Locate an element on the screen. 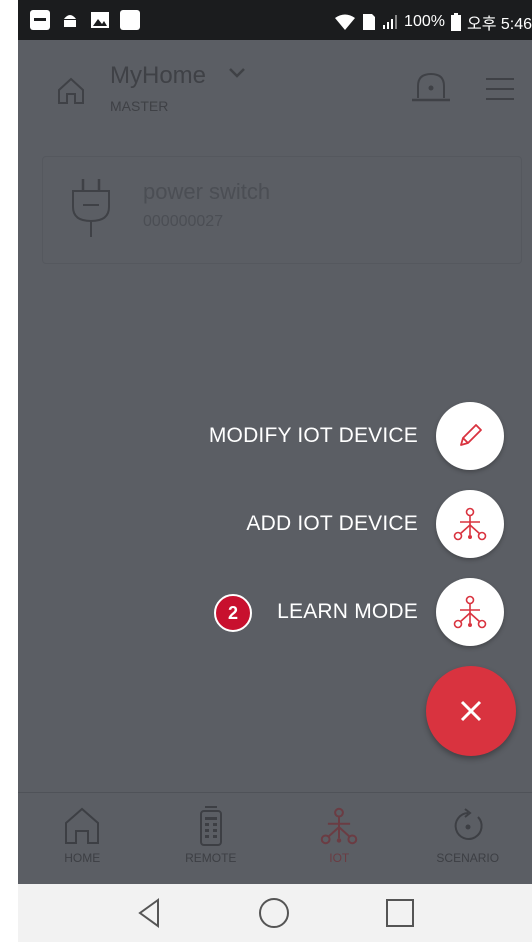 The height and width of the screenshot is (942, 532). signal-icon is located at coordinates (390, 22).